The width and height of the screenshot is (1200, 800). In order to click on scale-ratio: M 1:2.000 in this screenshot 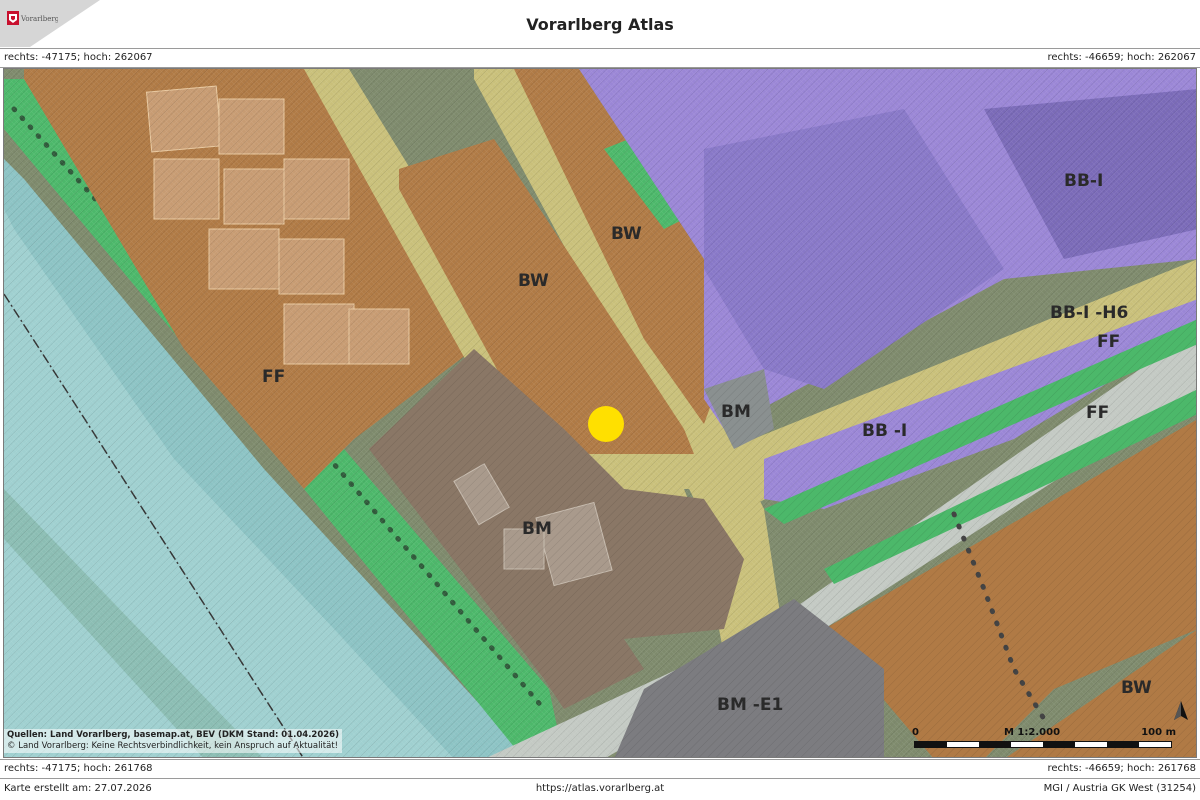, I will do `click(1032, 732)`.